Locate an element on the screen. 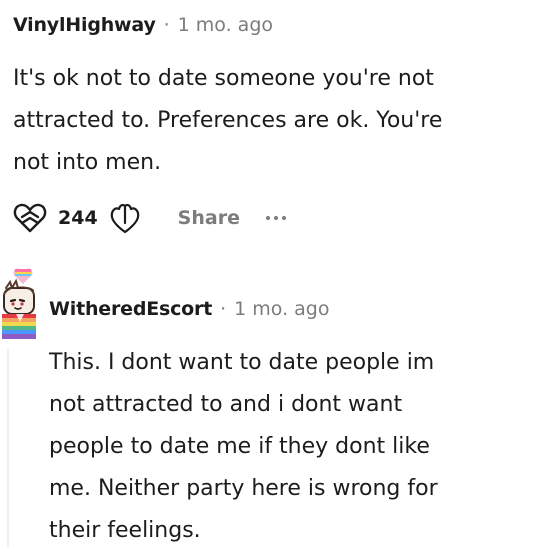 This screenshot has height=552, width=545. comment-meta: VinylHighway · 1 mo. ago is located at coordinates (143, 25).